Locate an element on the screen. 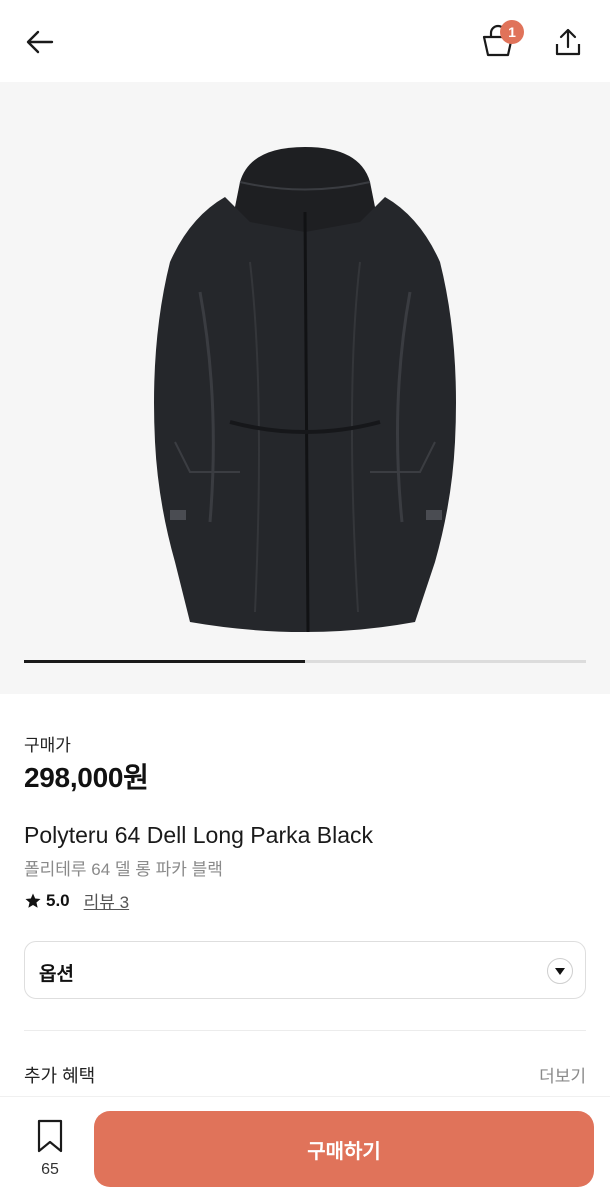 The height and width of the screenshot is (1200, 610). cart-count-badge: 1 is located at coordinates (512, 32).